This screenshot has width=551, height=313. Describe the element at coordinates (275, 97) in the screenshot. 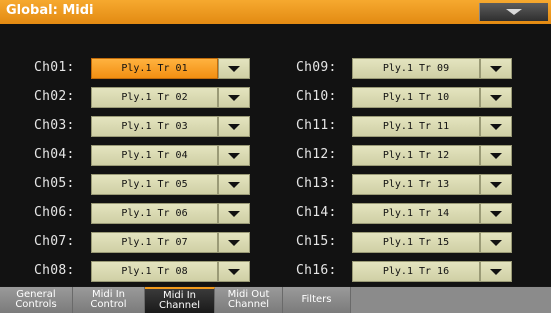

I see `channel-row-10: Ch10: Ply.1 Tr 10` at that location.